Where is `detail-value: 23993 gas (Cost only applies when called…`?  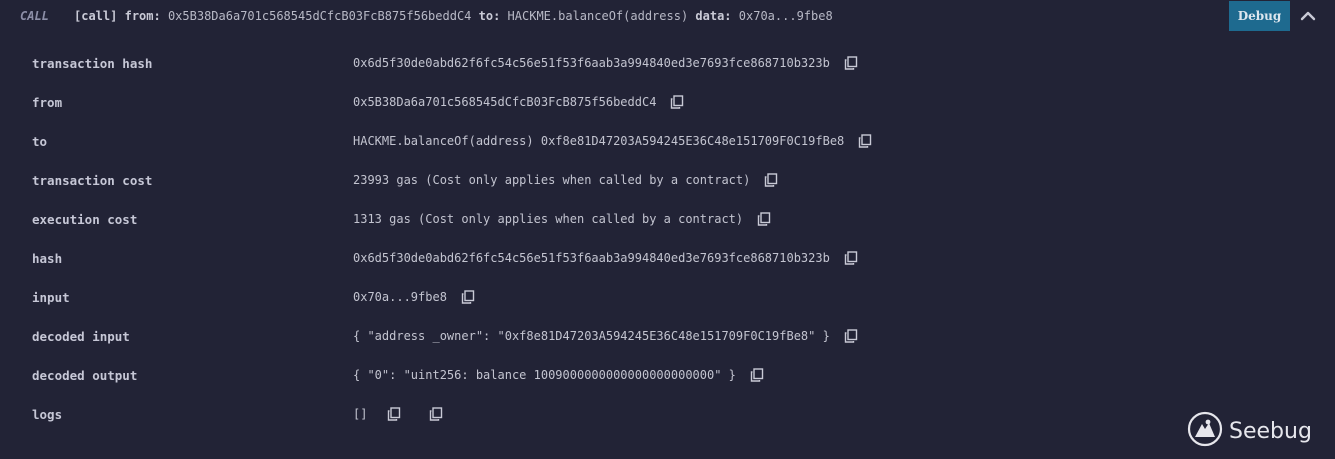
detail-value: 23993 gas (Cost only applies when called… is located at coordinates (552, 180).